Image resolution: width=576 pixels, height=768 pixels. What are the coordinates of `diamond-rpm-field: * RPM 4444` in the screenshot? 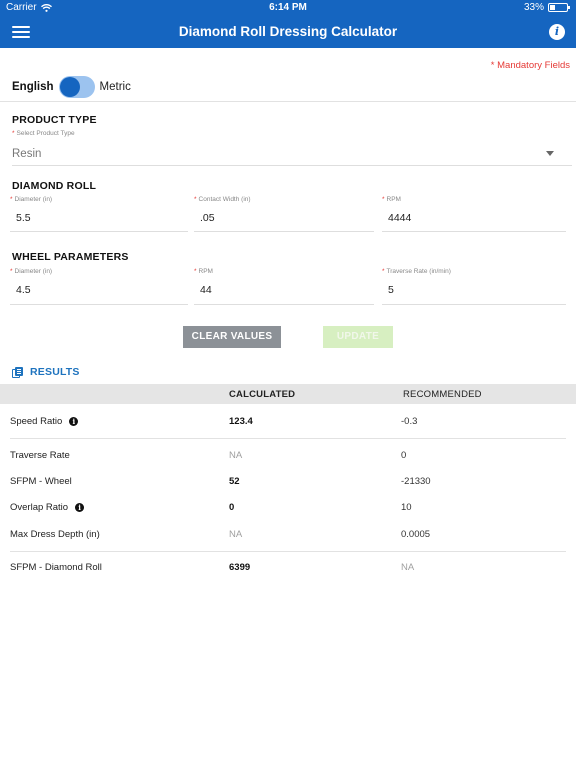 It's located at (474, 214).